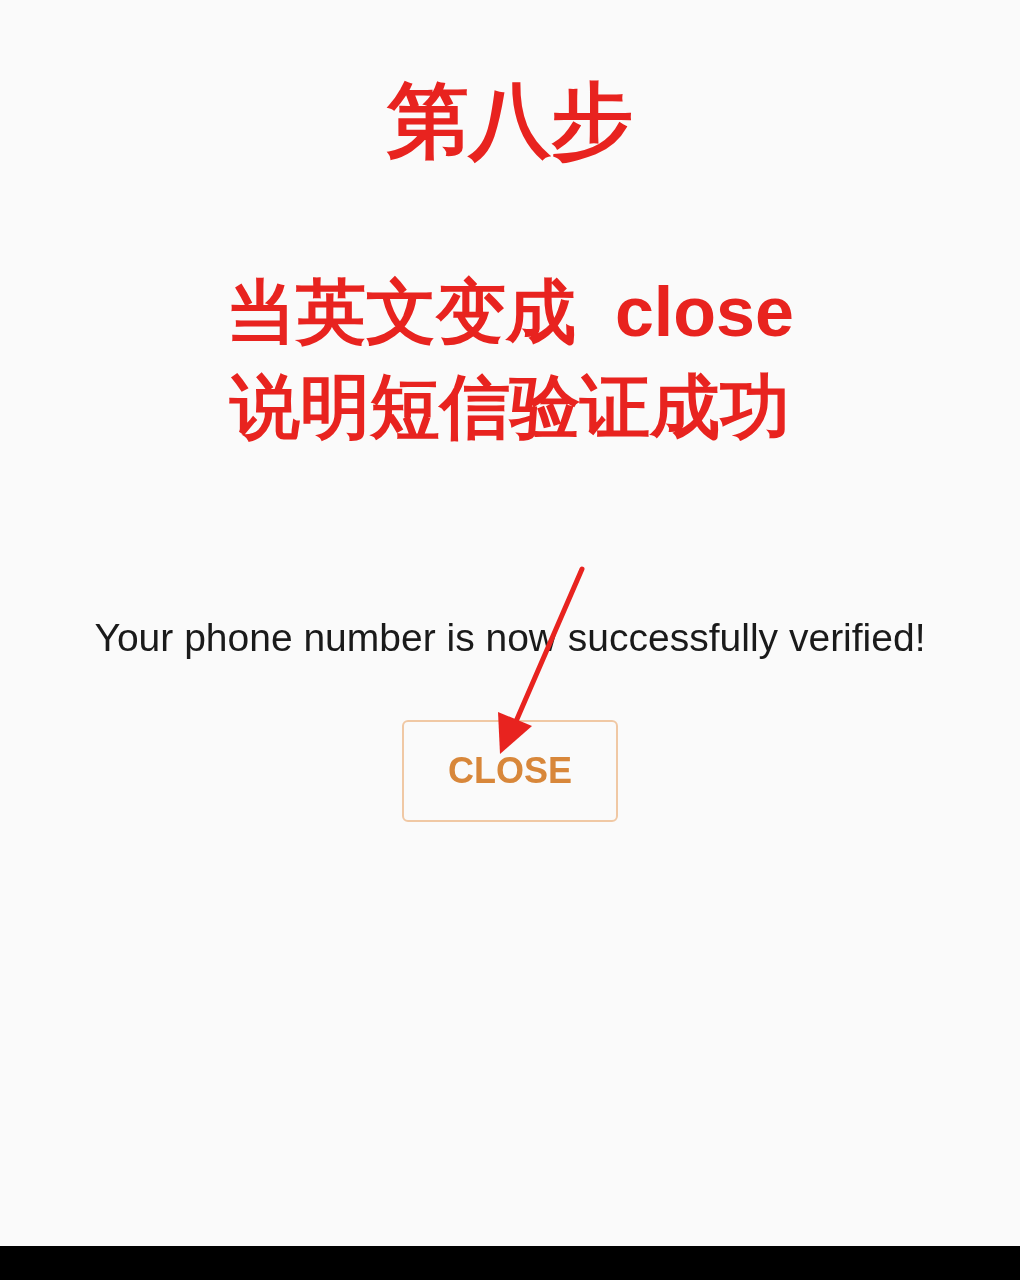  I want to click on annotation-text: 当英文变成 close, so click(510, 313).